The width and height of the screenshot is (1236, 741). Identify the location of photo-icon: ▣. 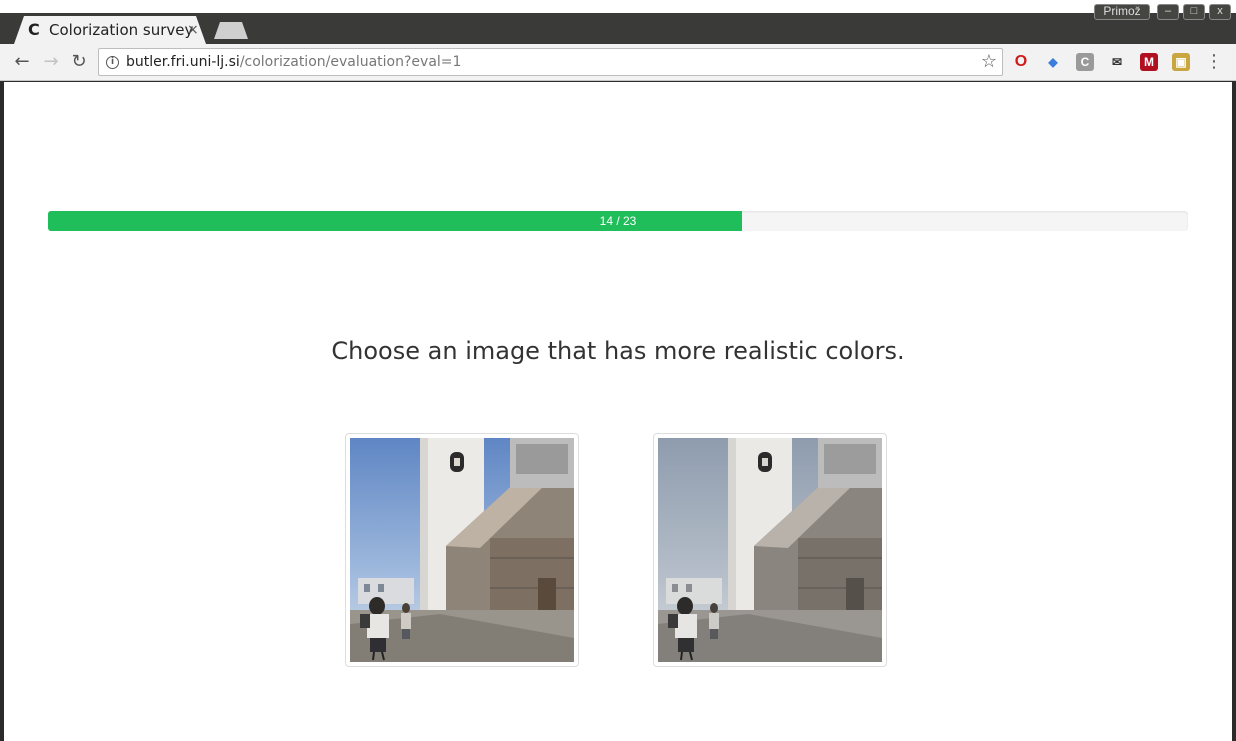
(1181, 62).